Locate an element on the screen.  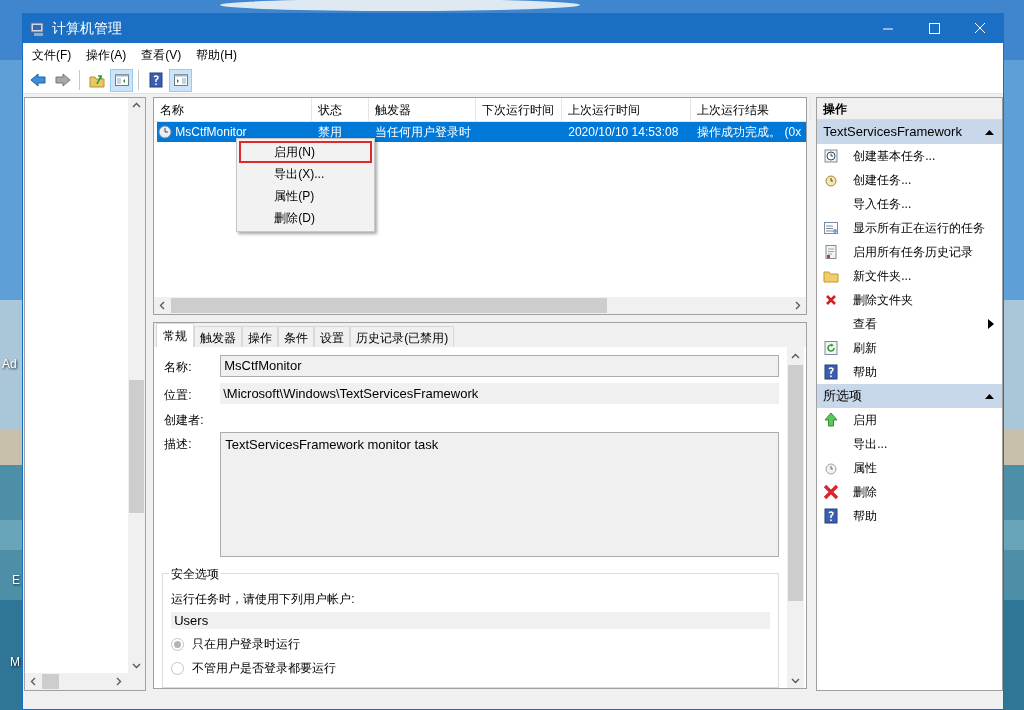
action-item: 属性 is located at coordinates (909, 468).